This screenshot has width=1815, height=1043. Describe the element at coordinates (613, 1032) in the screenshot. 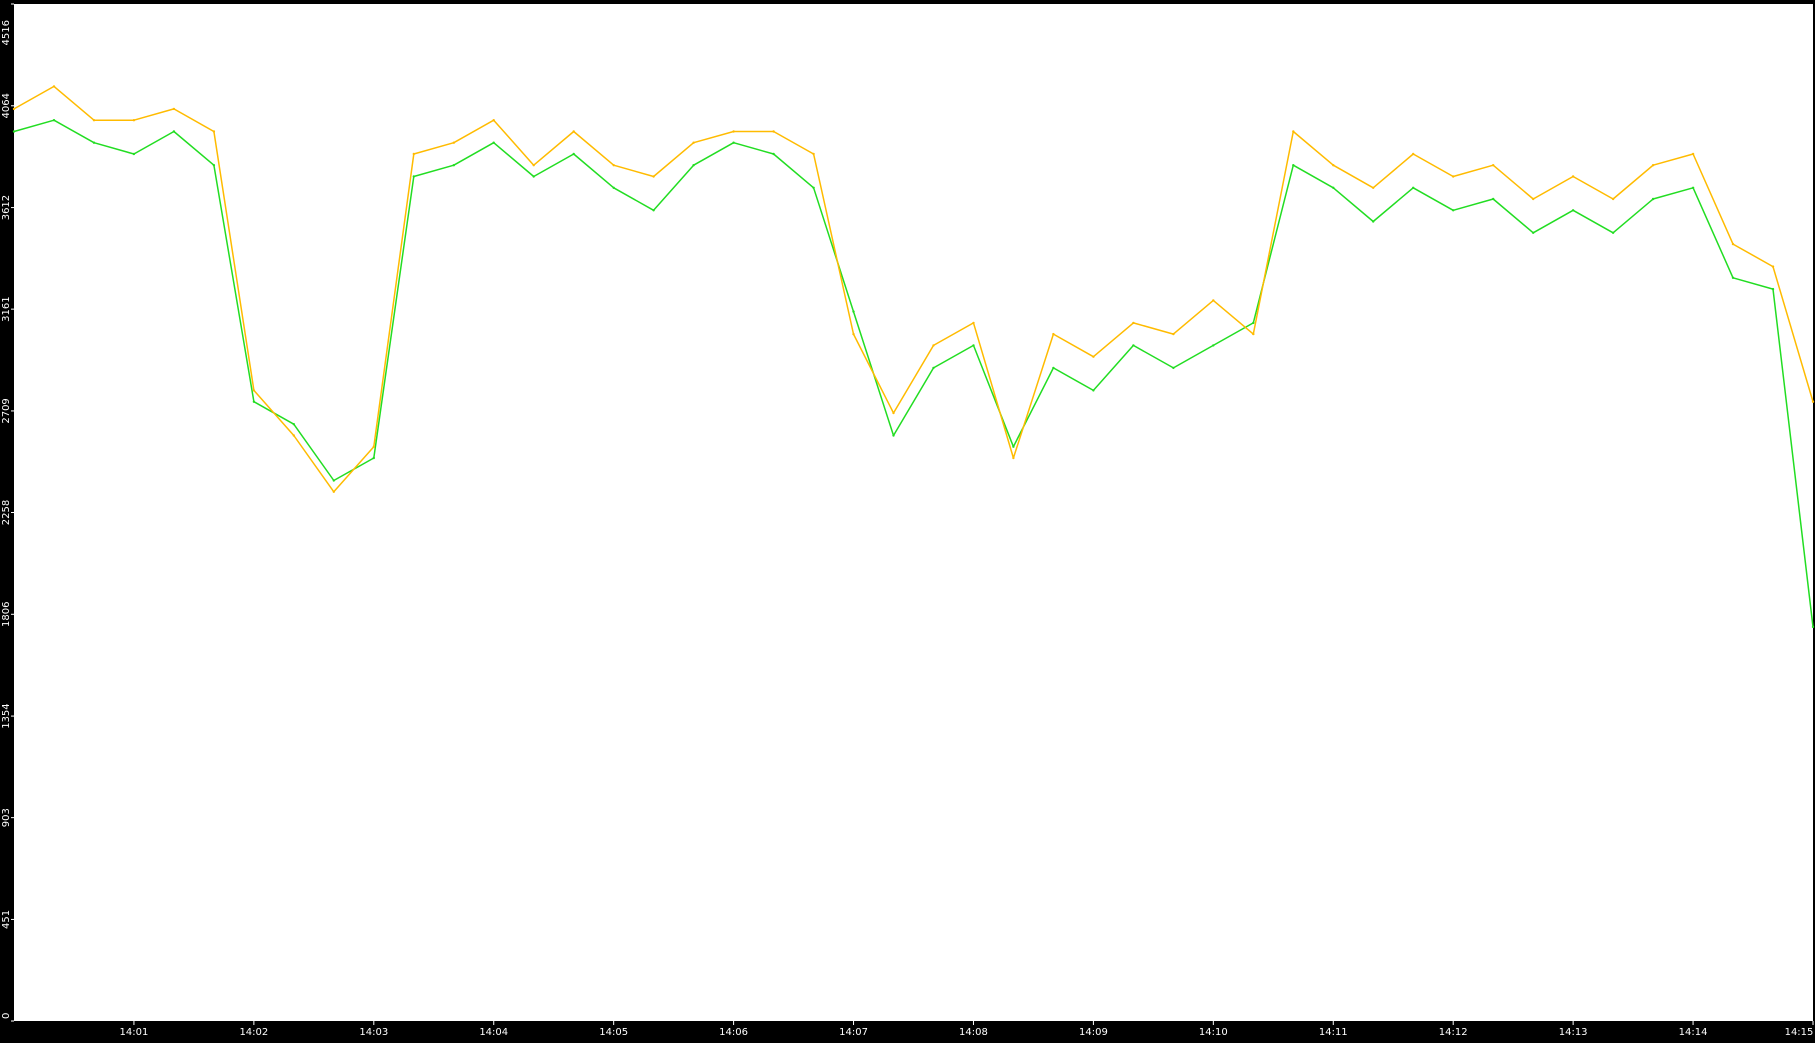

I see `x-tick-label: 14:05` at that location.